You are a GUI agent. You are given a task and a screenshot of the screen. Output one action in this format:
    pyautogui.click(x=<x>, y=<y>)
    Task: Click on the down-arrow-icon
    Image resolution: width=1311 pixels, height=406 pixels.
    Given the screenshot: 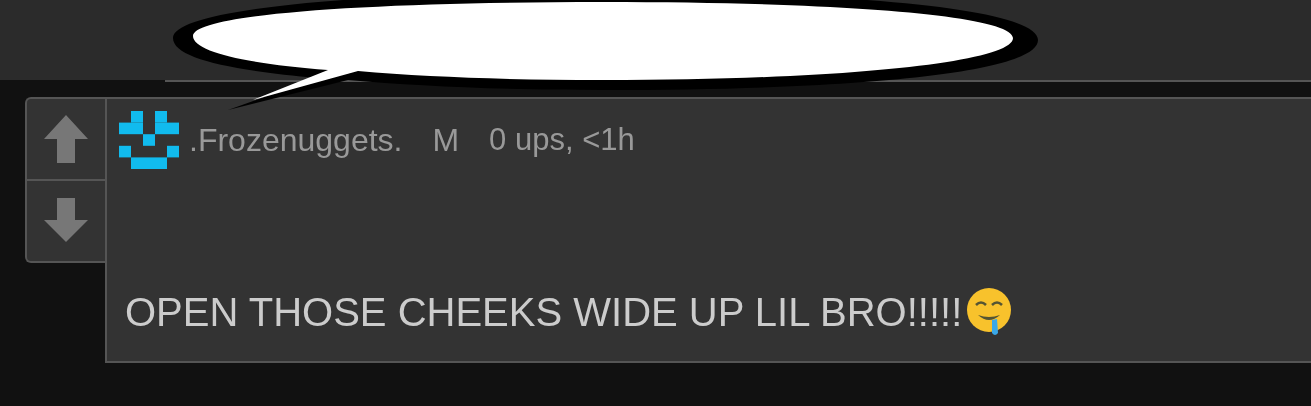 What is the action you would take?
    pyautogui.click(x=66, y=221)
    